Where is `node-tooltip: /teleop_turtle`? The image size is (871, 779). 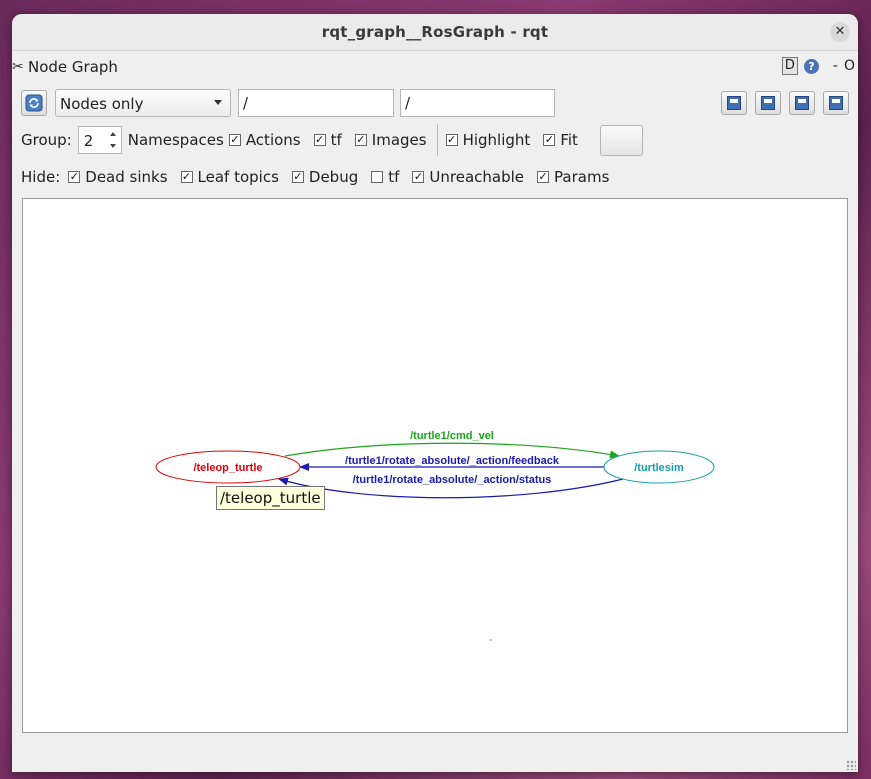
node-tooltip: /teleop_turtle is located at coordinates (270, 498).